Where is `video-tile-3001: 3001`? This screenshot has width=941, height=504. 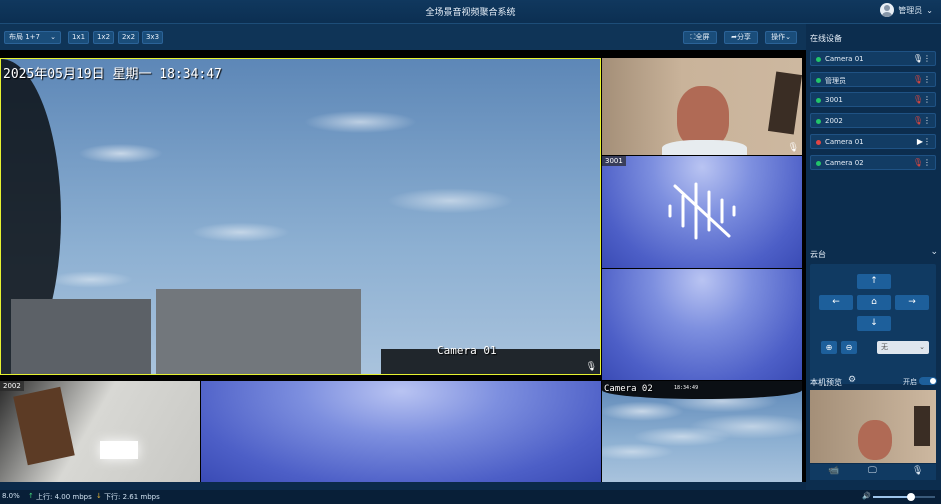
video-tile-3001: 3001 is located at coordinates (702, 212).